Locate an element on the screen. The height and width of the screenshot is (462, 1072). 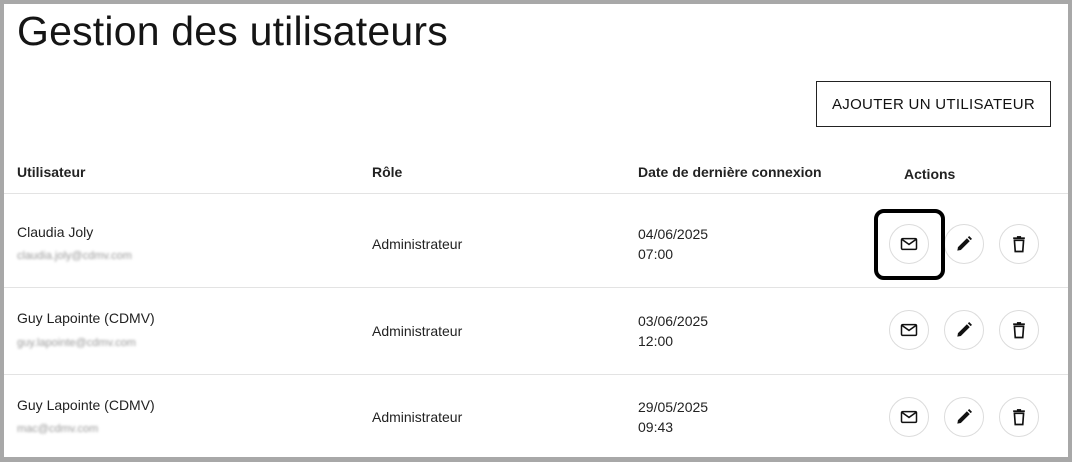
last-login: 03/06/2025 12:00 is located at coordinates (673, 331).